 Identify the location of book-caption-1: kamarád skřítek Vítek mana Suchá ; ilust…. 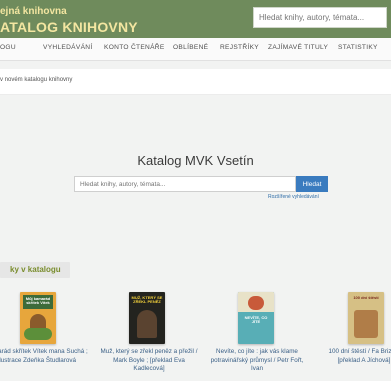
(44, 356).